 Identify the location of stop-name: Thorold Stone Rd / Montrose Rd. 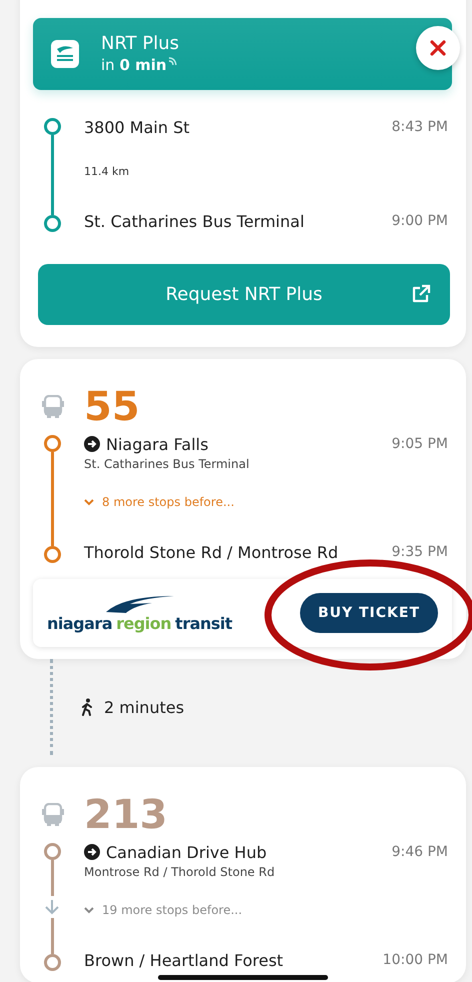
(211, 552).